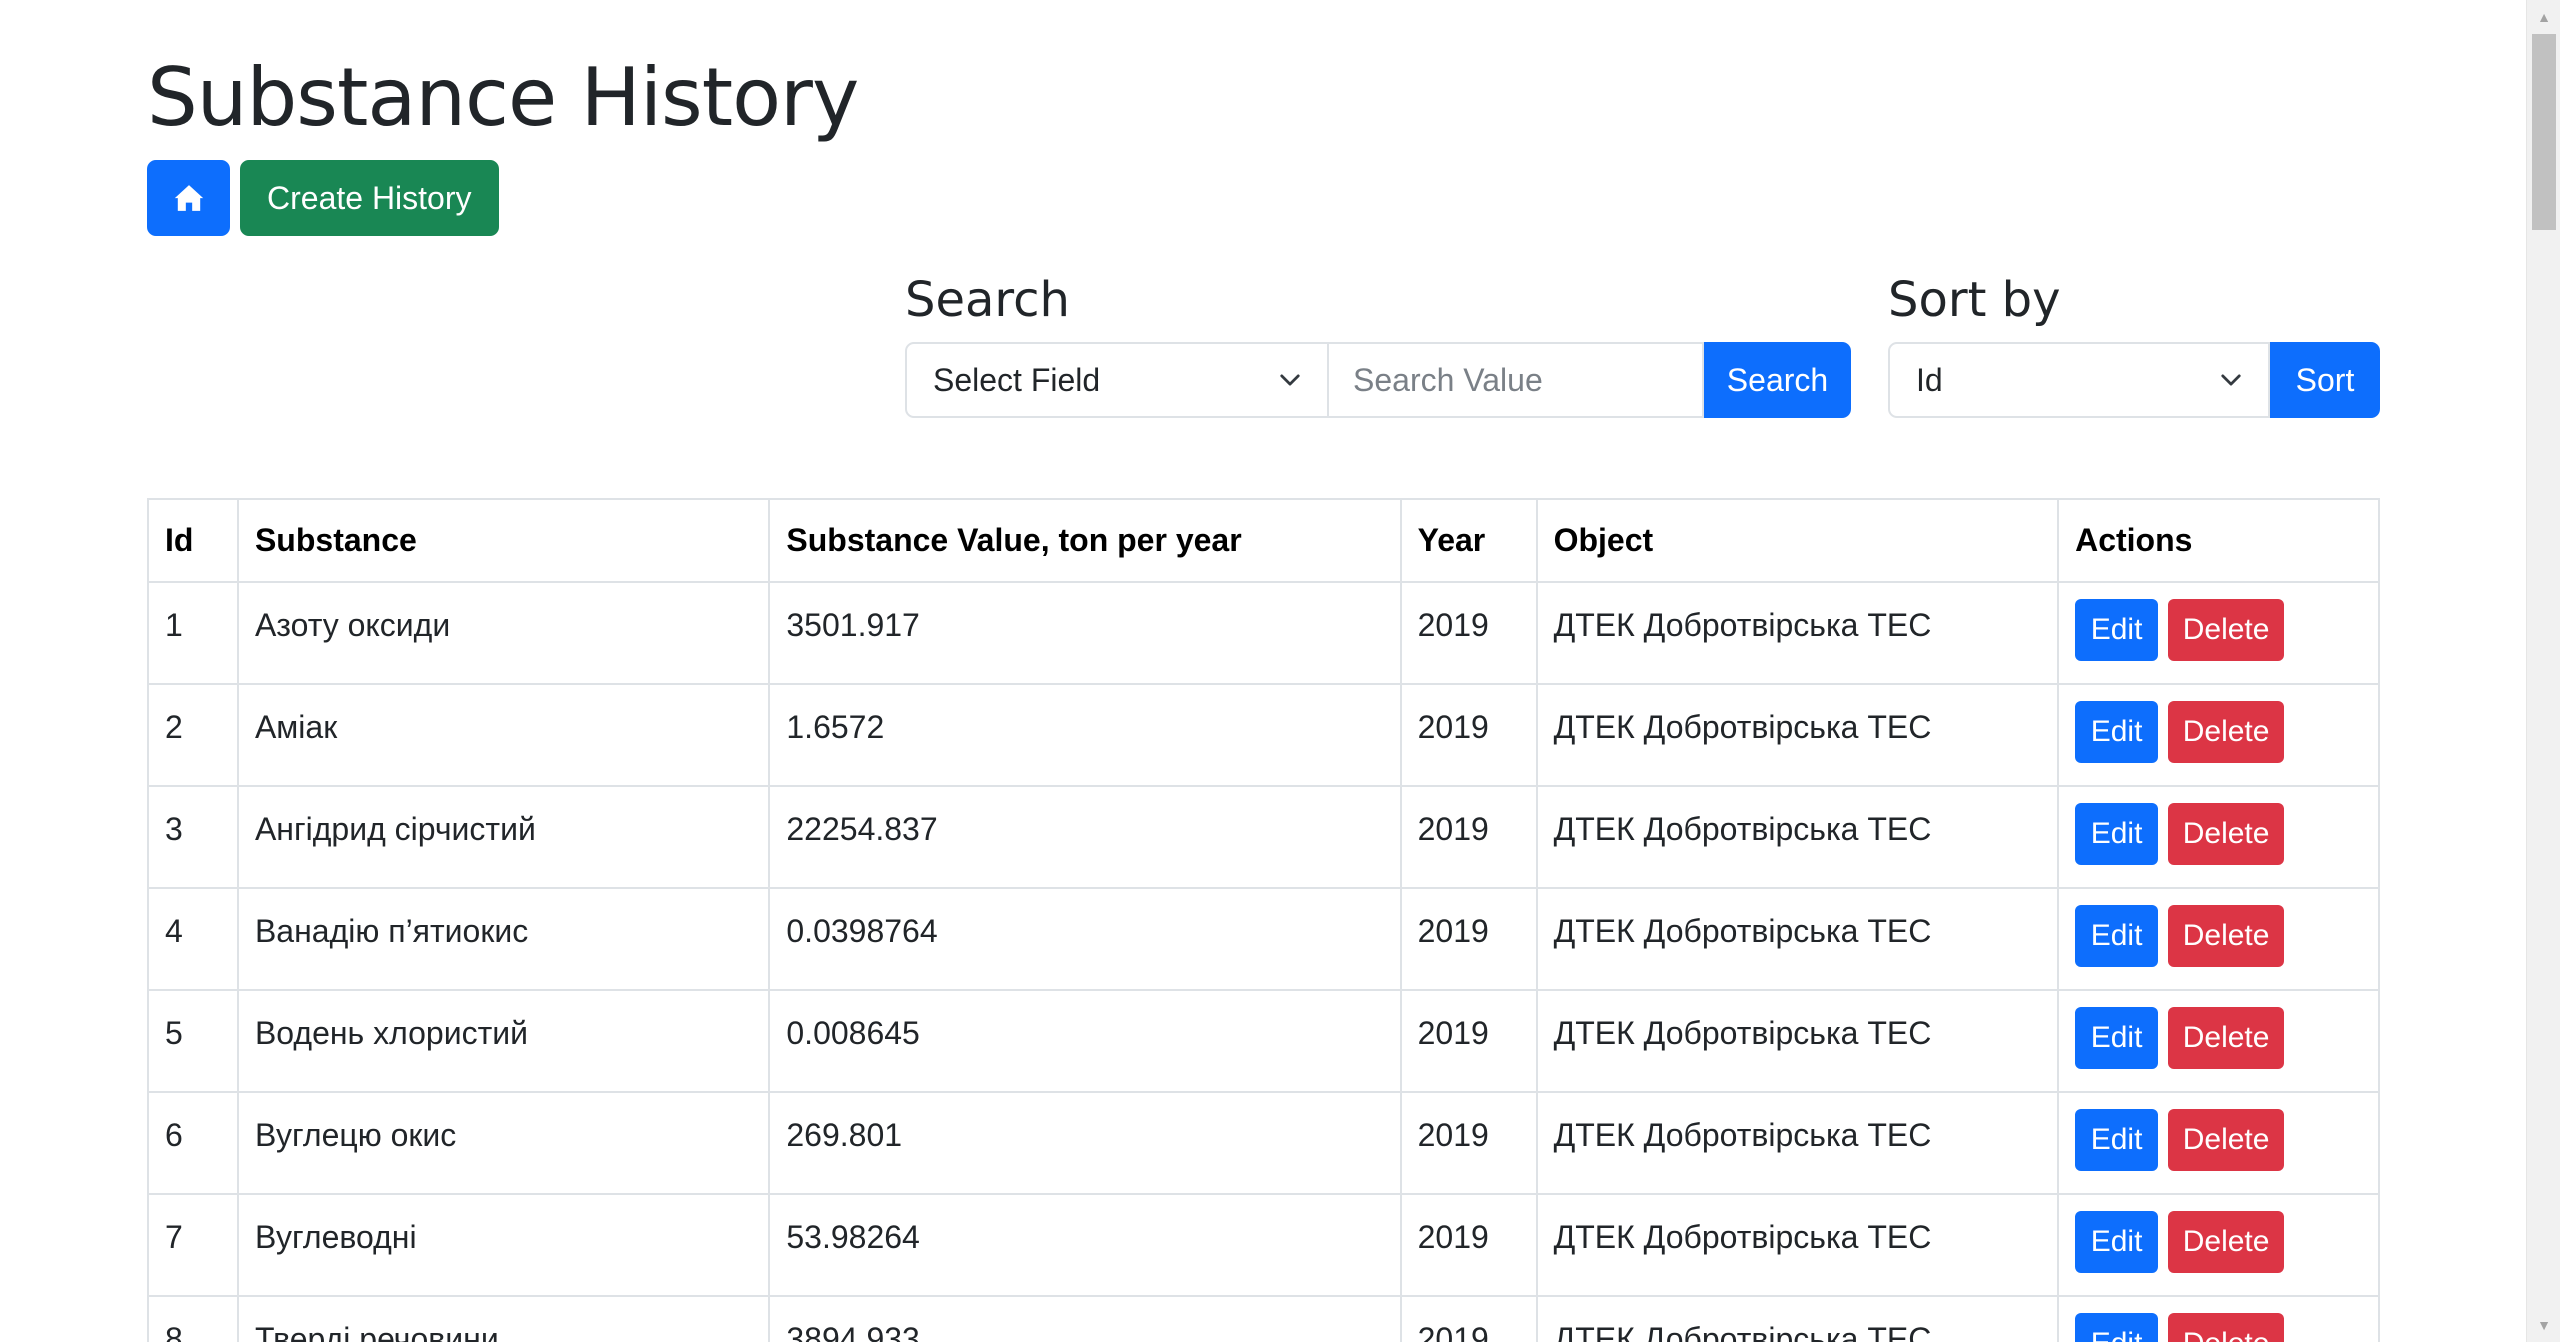 The image size is (2560, 1342). I want to click on cell-substance: Аміак, so click(503, 735).